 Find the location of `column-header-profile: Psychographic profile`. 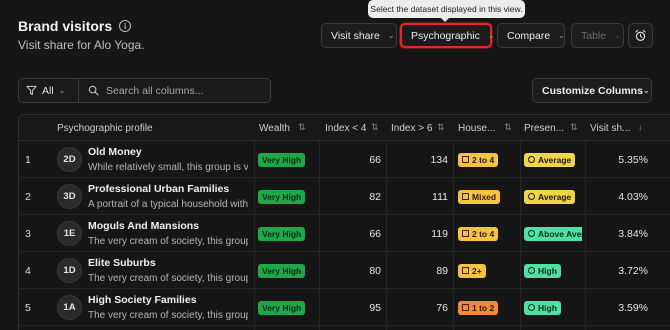

column-header-profile: Psychographic profile is located at coordinates (105, 128).